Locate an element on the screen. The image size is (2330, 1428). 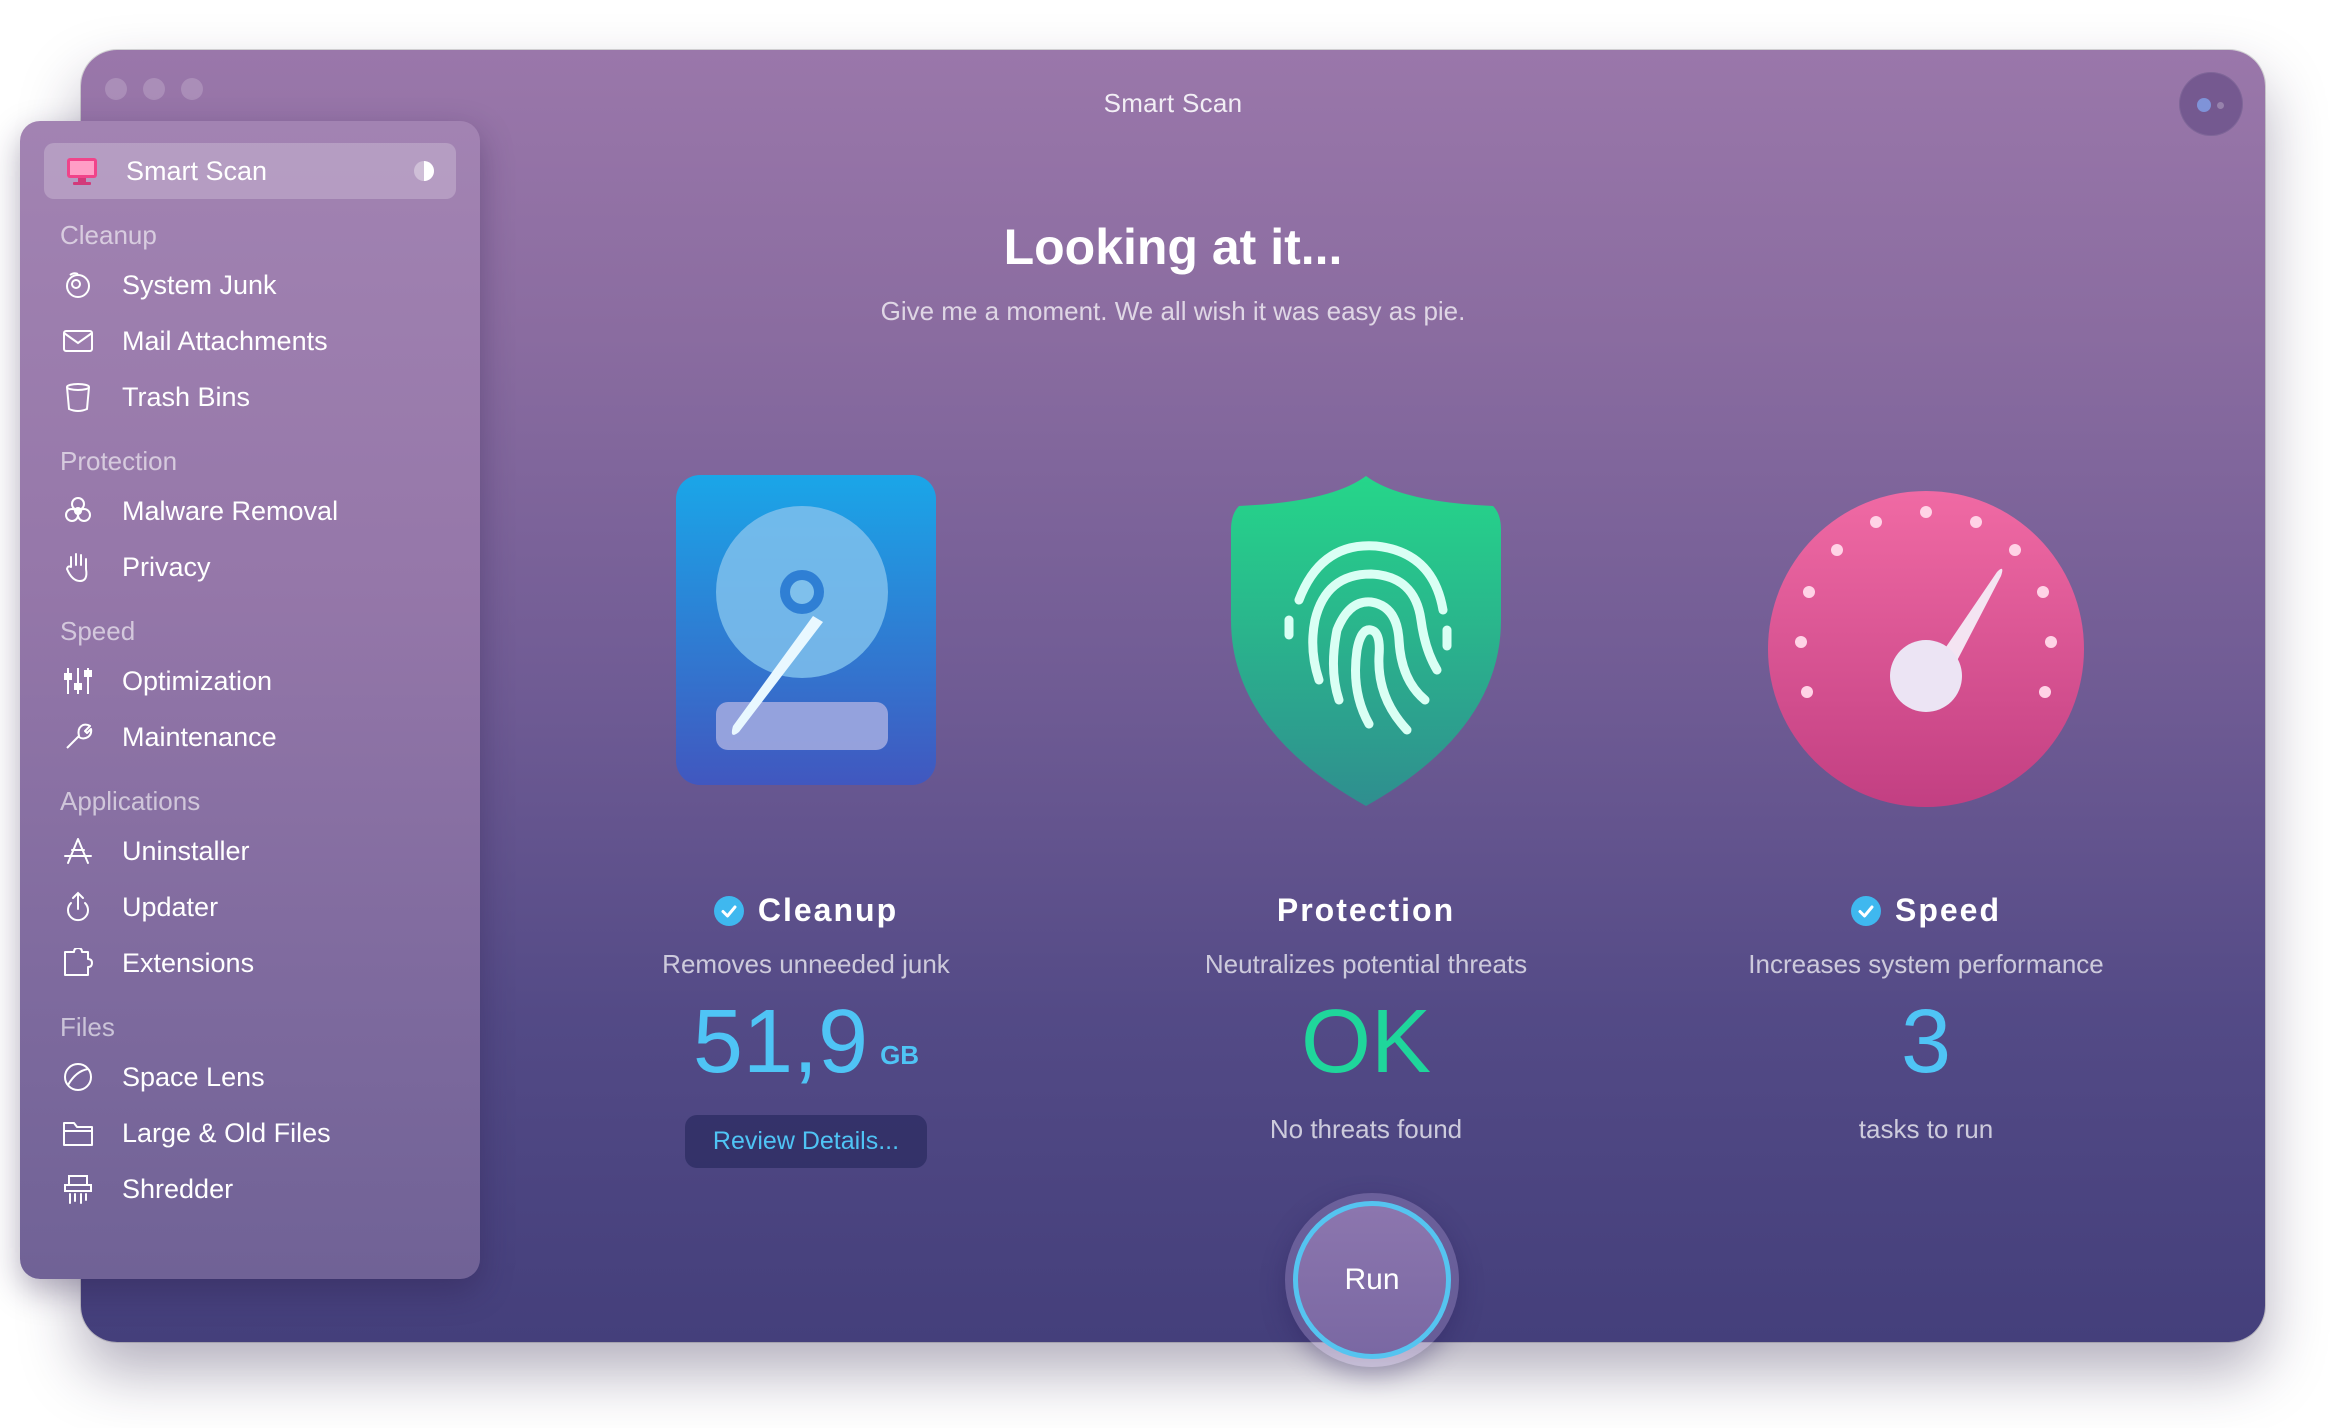
cleanup-size: 51,9 GB is located at coordinates (806, 1048).